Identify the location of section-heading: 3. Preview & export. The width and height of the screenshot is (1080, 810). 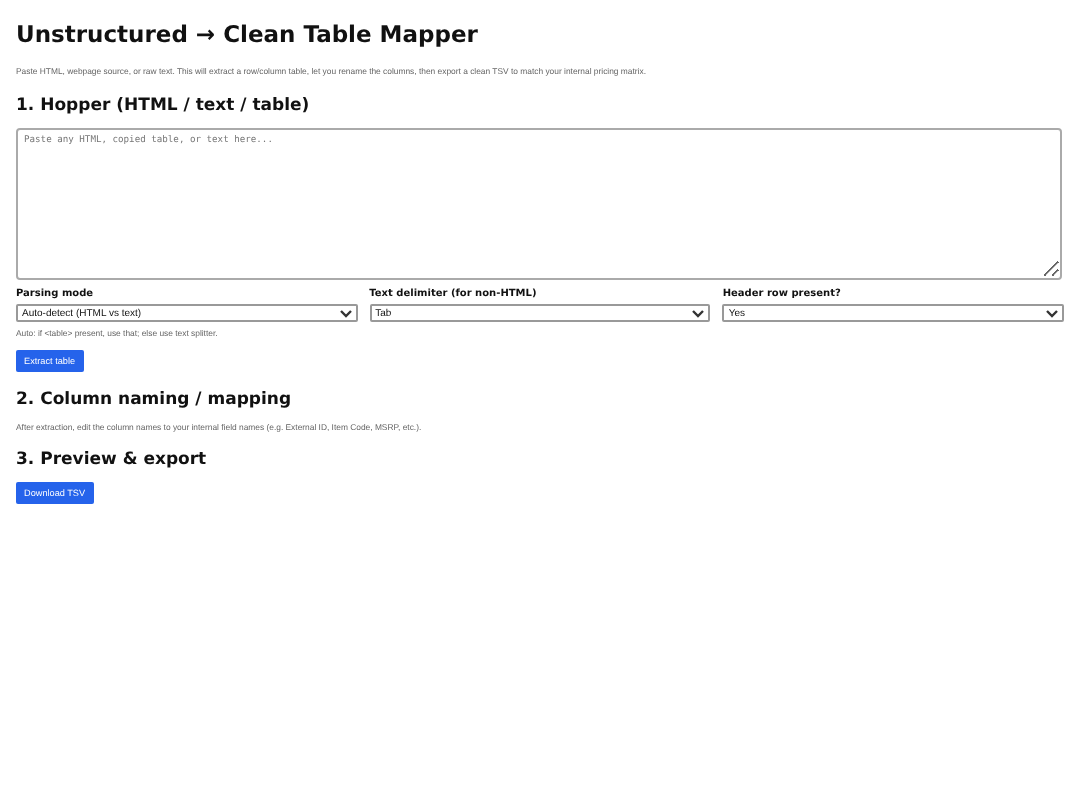
(112, 460).